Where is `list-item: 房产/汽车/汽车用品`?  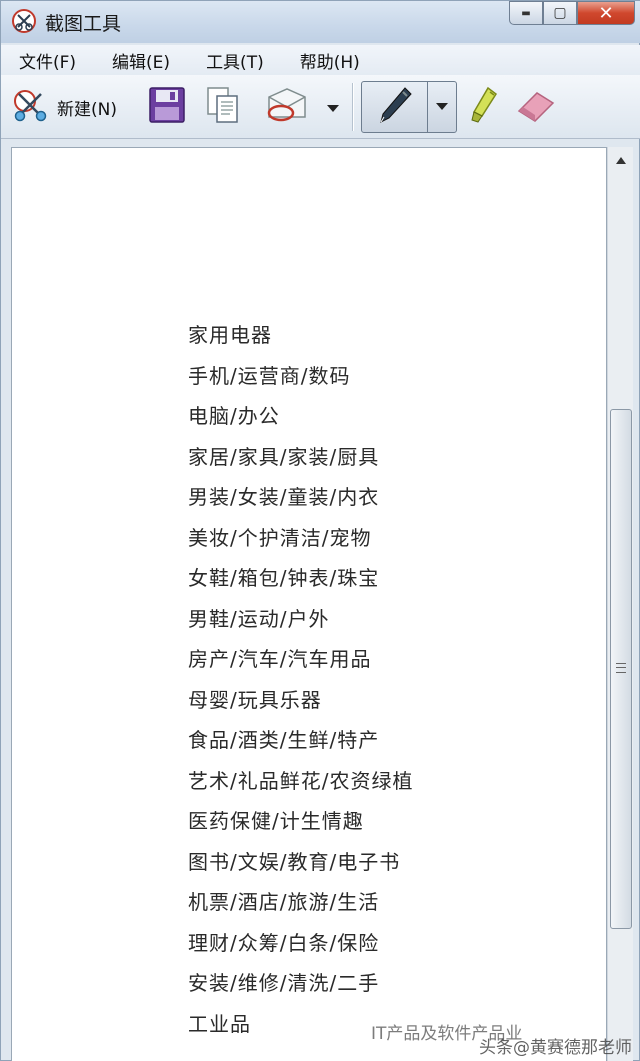
list-item: 房产/汽车/汽车用品 is located at coordinates (280, 659).